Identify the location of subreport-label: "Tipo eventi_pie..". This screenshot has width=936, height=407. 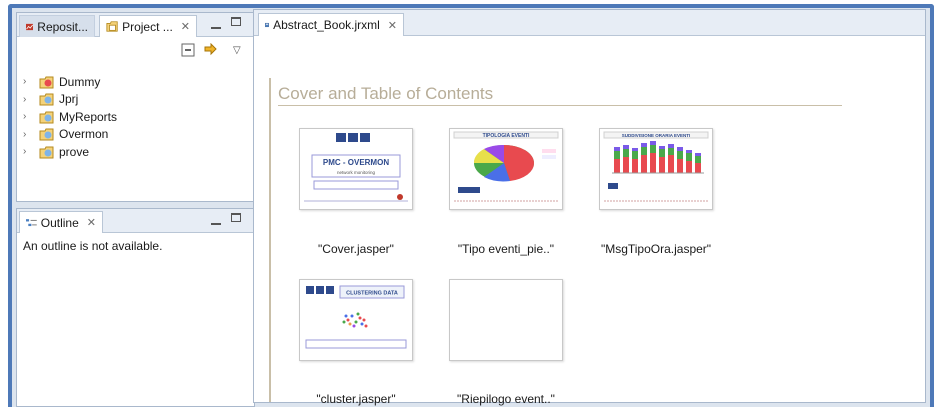
(506, 249).